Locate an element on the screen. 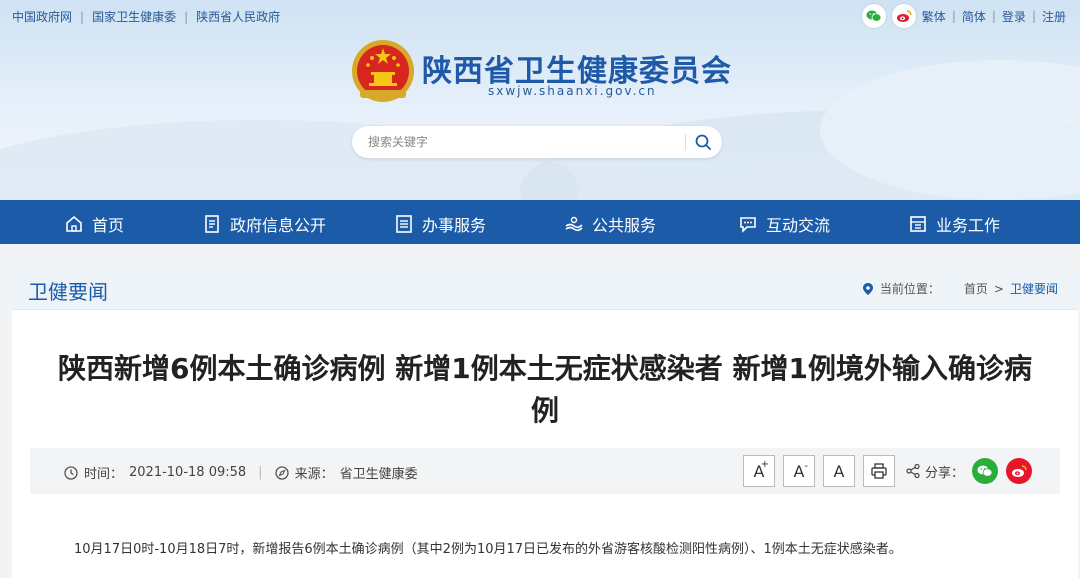  search-divider is located at coordinates (685, 142).